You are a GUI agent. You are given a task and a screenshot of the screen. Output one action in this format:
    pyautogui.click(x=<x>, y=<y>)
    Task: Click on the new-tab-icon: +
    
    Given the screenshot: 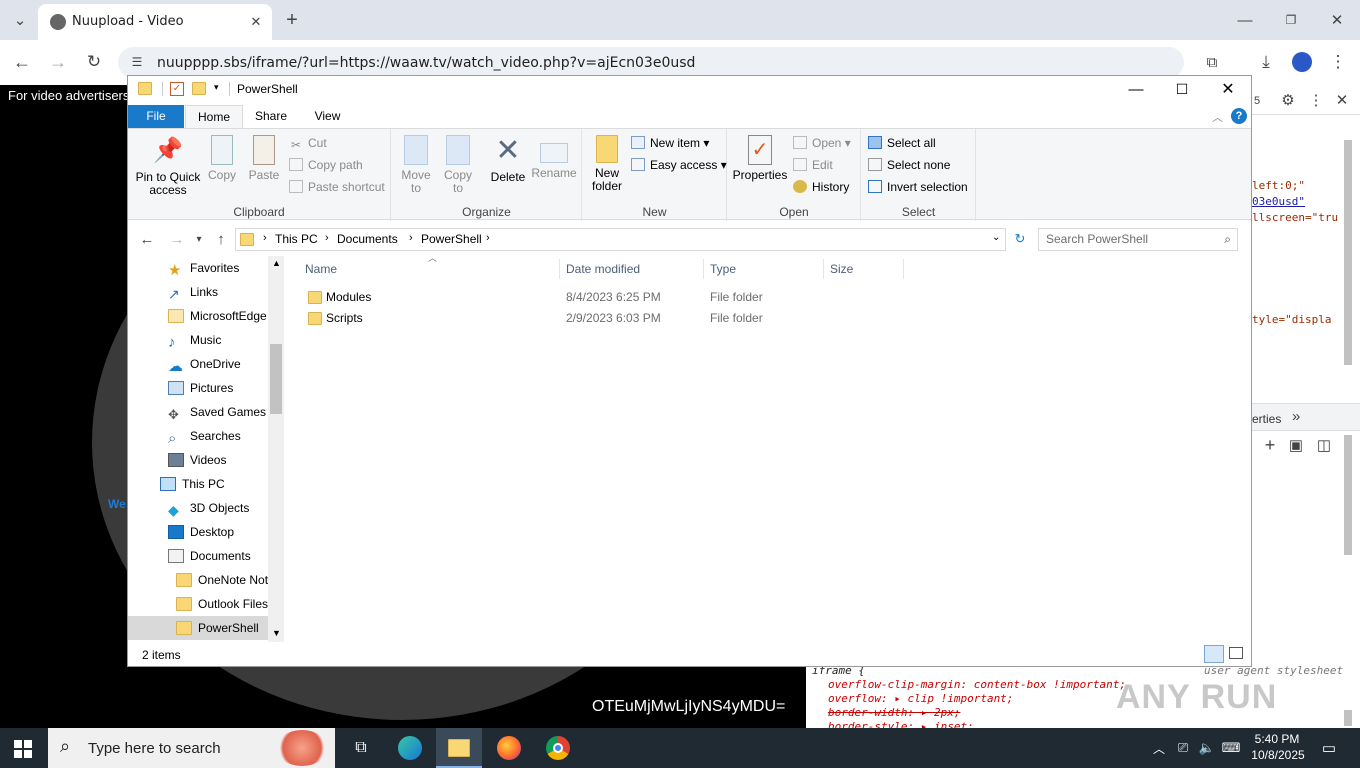 What is the action you would take?
    pyautogui.click(x=292, y=20)
    